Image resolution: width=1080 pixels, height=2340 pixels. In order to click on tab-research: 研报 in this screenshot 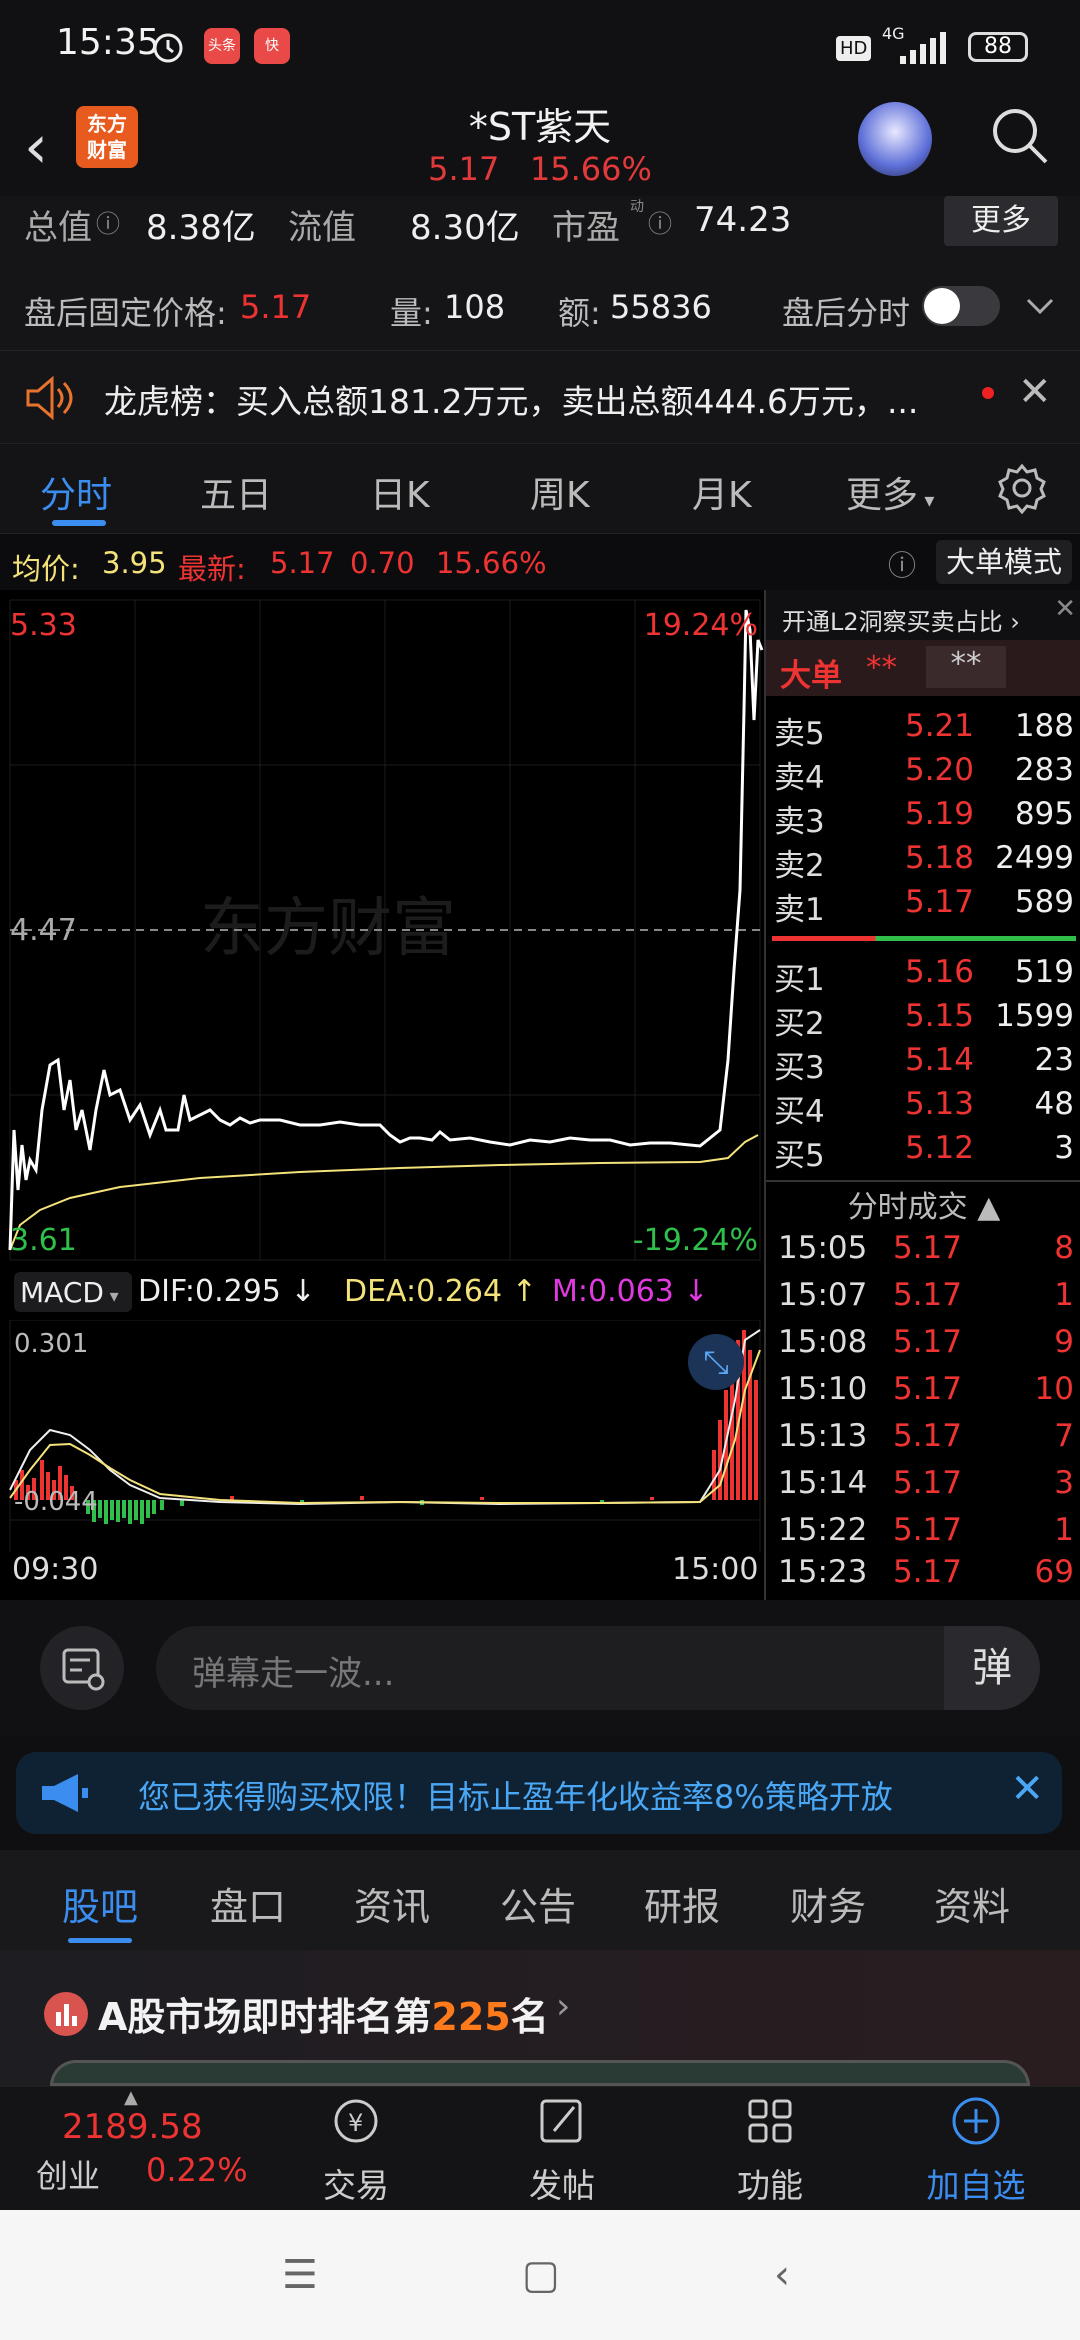, I will do `click(682, 1903)`.